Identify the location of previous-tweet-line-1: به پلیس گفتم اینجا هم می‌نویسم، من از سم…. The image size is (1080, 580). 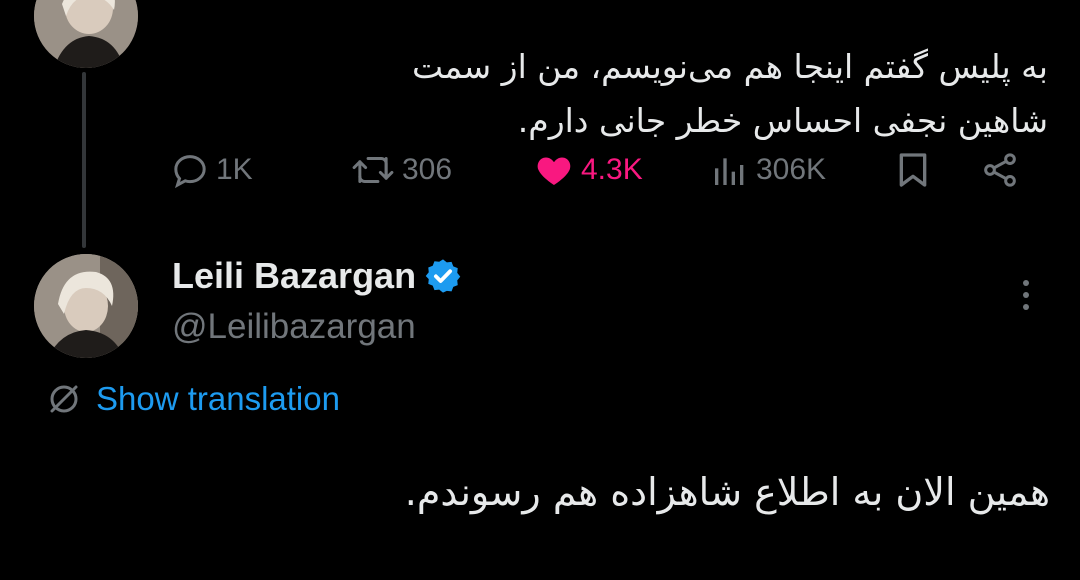
(730, 66).